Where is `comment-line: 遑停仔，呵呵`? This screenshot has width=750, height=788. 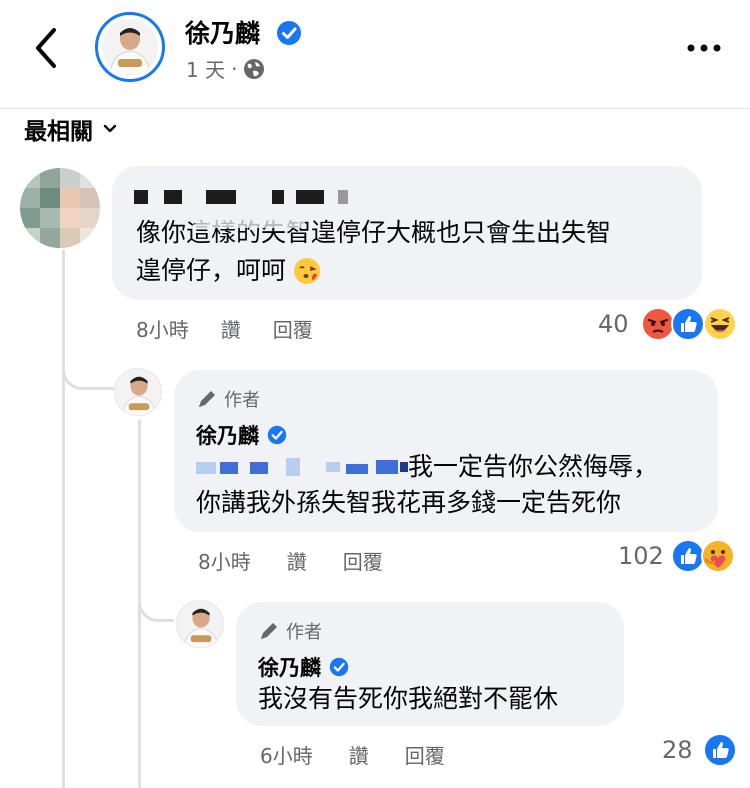
comment-line: 遑停仔，呵呵 is located at coordinates (211, 270).